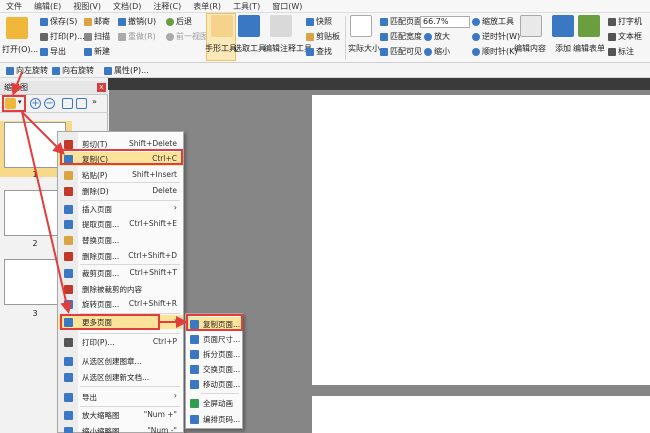  I want to click on menu-window: 窗口(W), so click(287, 6).